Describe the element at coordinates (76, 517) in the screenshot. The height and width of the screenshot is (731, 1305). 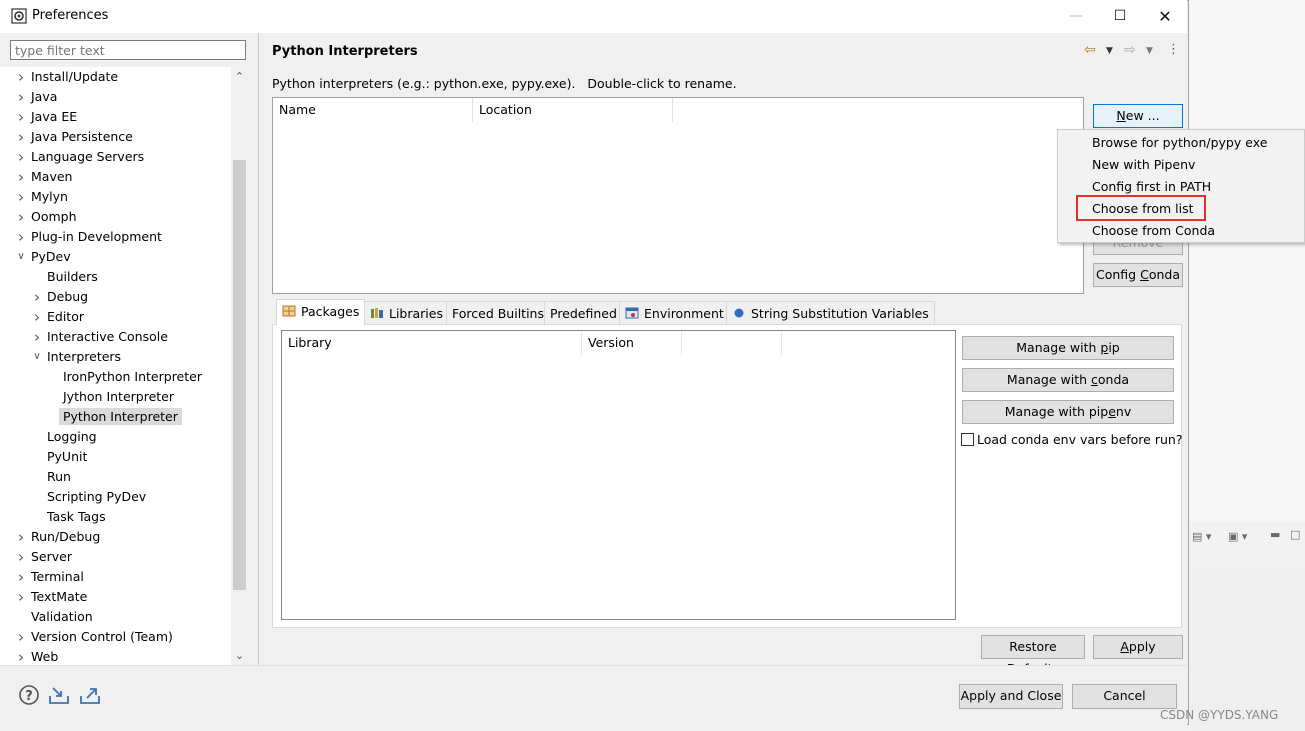
I see `tree-item: Task Tags` at that location.